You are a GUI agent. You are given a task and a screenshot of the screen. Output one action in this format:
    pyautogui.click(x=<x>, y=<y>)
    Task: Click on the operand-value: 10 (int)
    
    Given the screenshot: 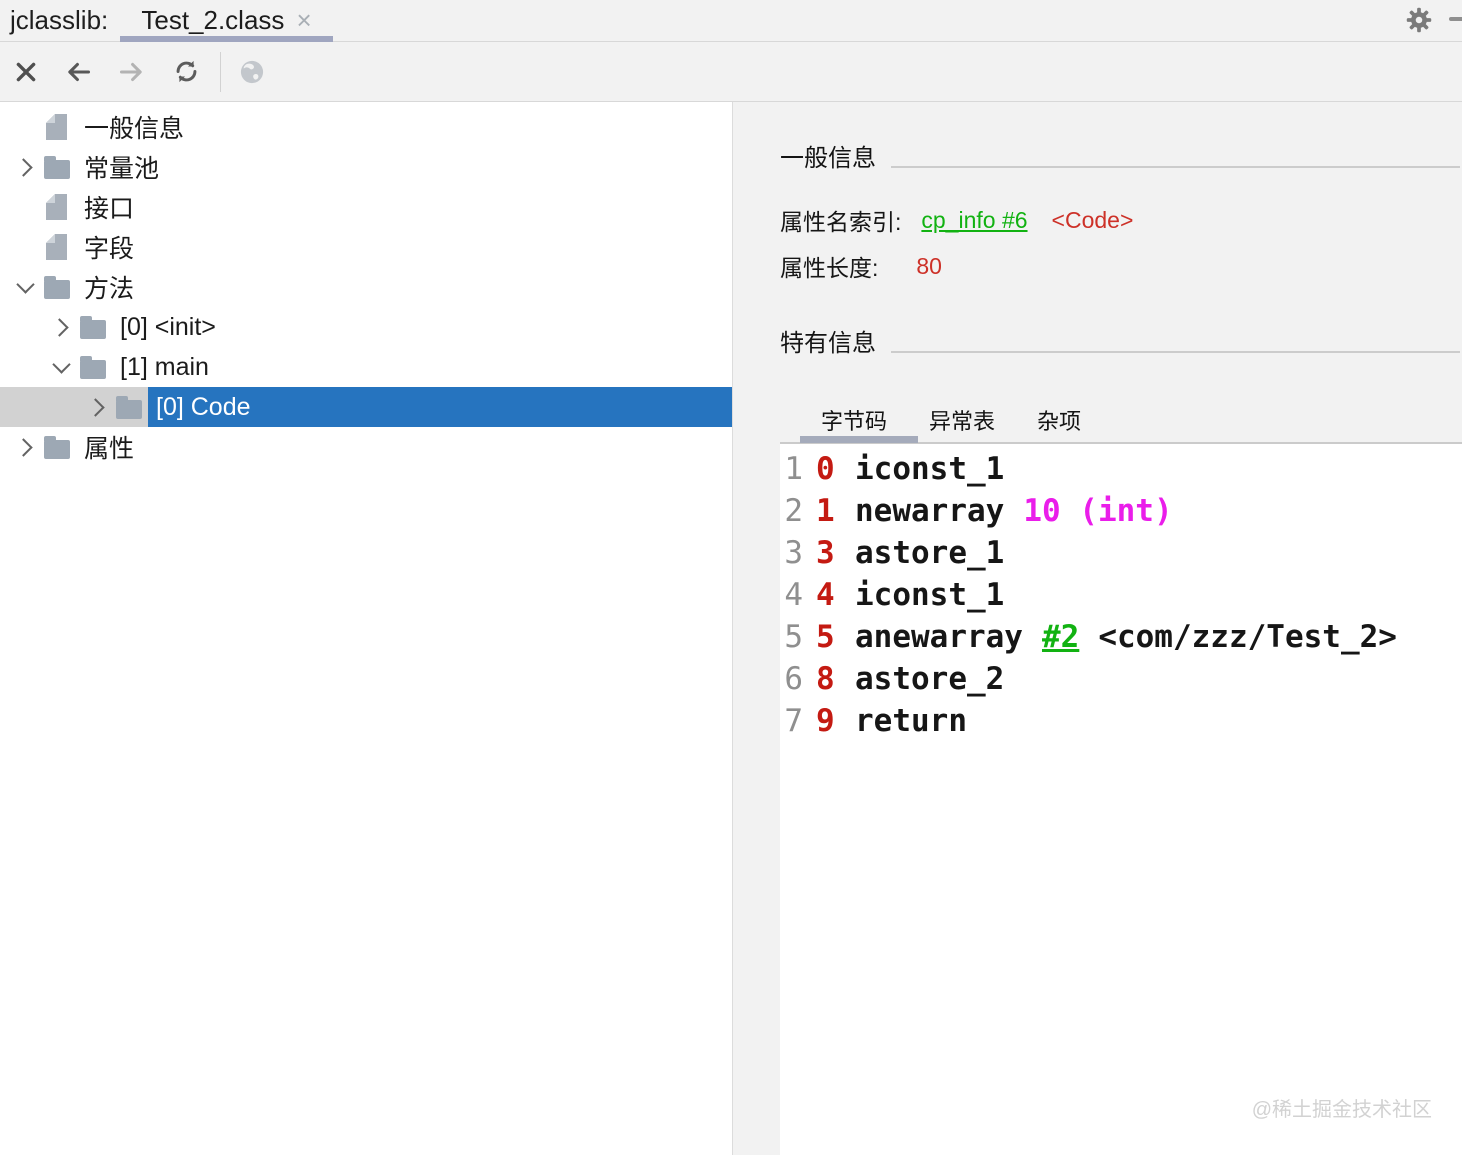 What is the action you would take?
    pyautogui.click(x=1098, y=511)
    